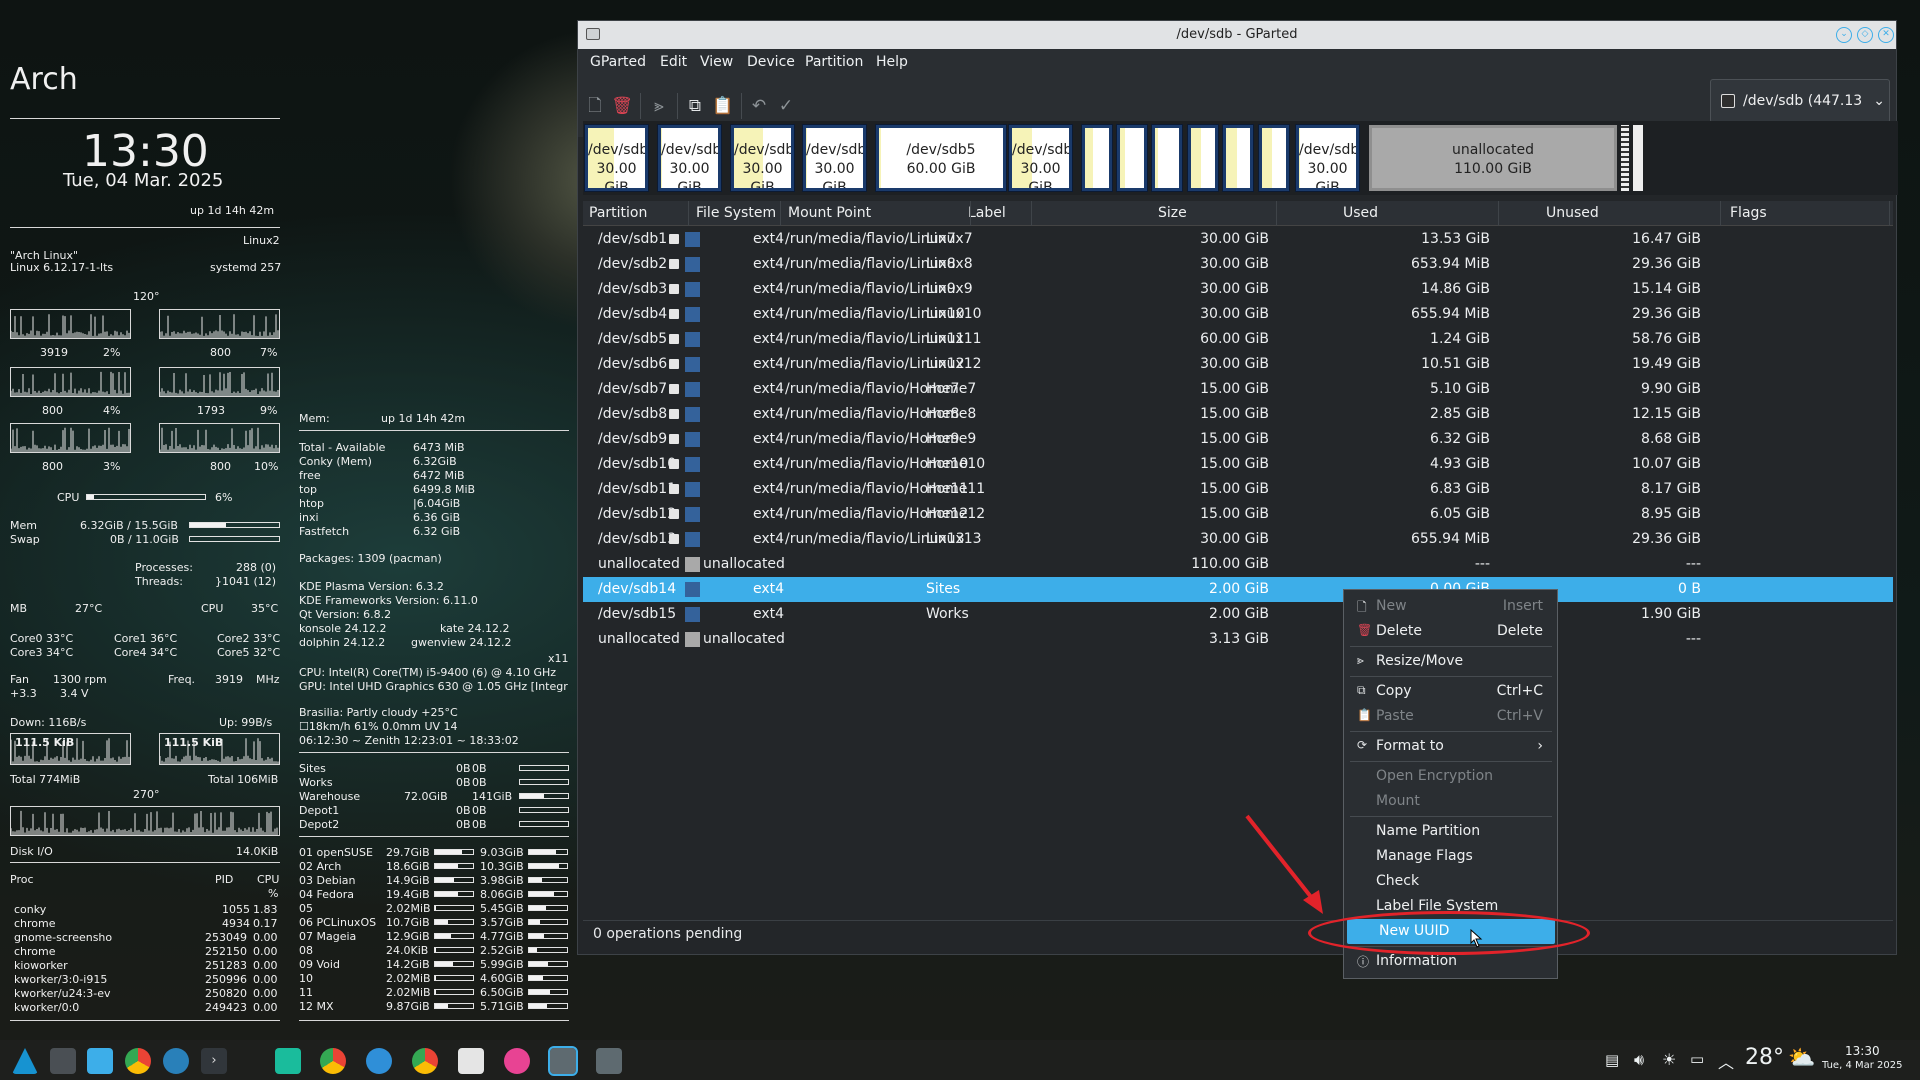  I want to click on menu-item-copy: ⧉ Copy Ctrl+C, so click(1450, 691).